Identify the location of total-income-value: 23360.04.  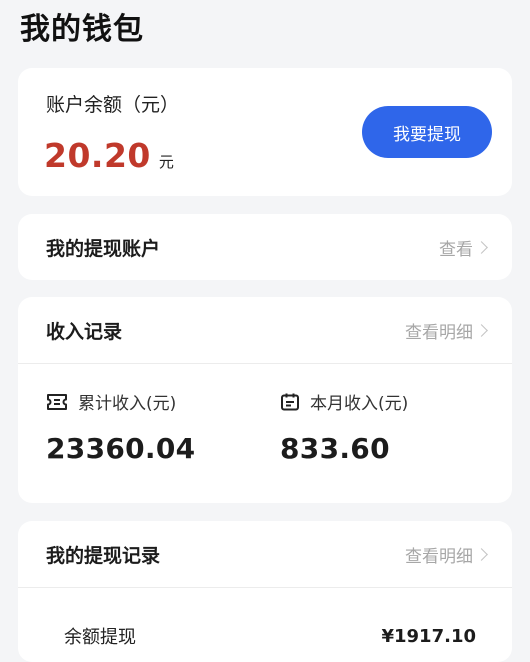
(121, 448).